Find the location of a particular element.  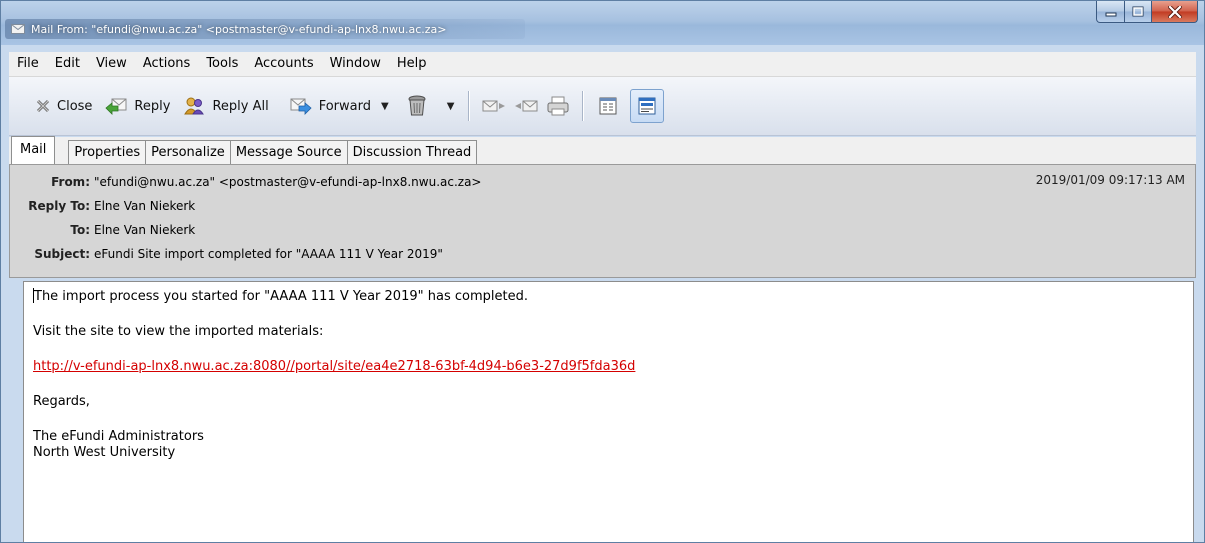

forward-label: Forward is located at coordinates (344, 106).